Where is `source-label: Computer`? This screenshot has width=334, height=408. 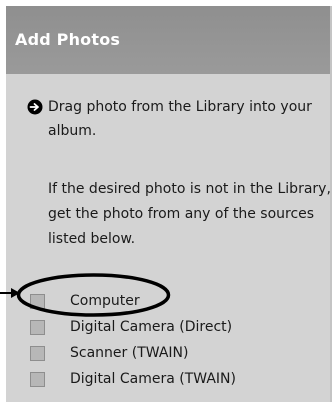
source-label: Computer is located at coordinates (105, 301).